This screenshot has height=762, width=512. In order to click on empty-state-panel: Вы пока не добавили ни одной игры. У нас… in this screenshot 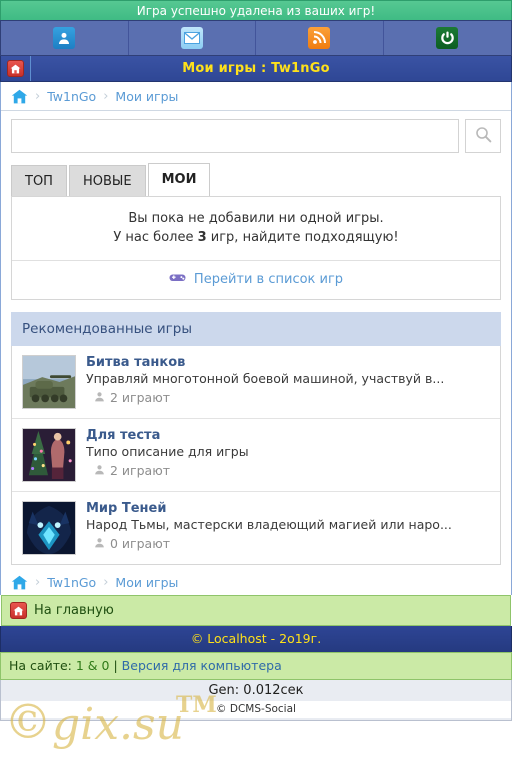, I will do `click(256, 248)`.